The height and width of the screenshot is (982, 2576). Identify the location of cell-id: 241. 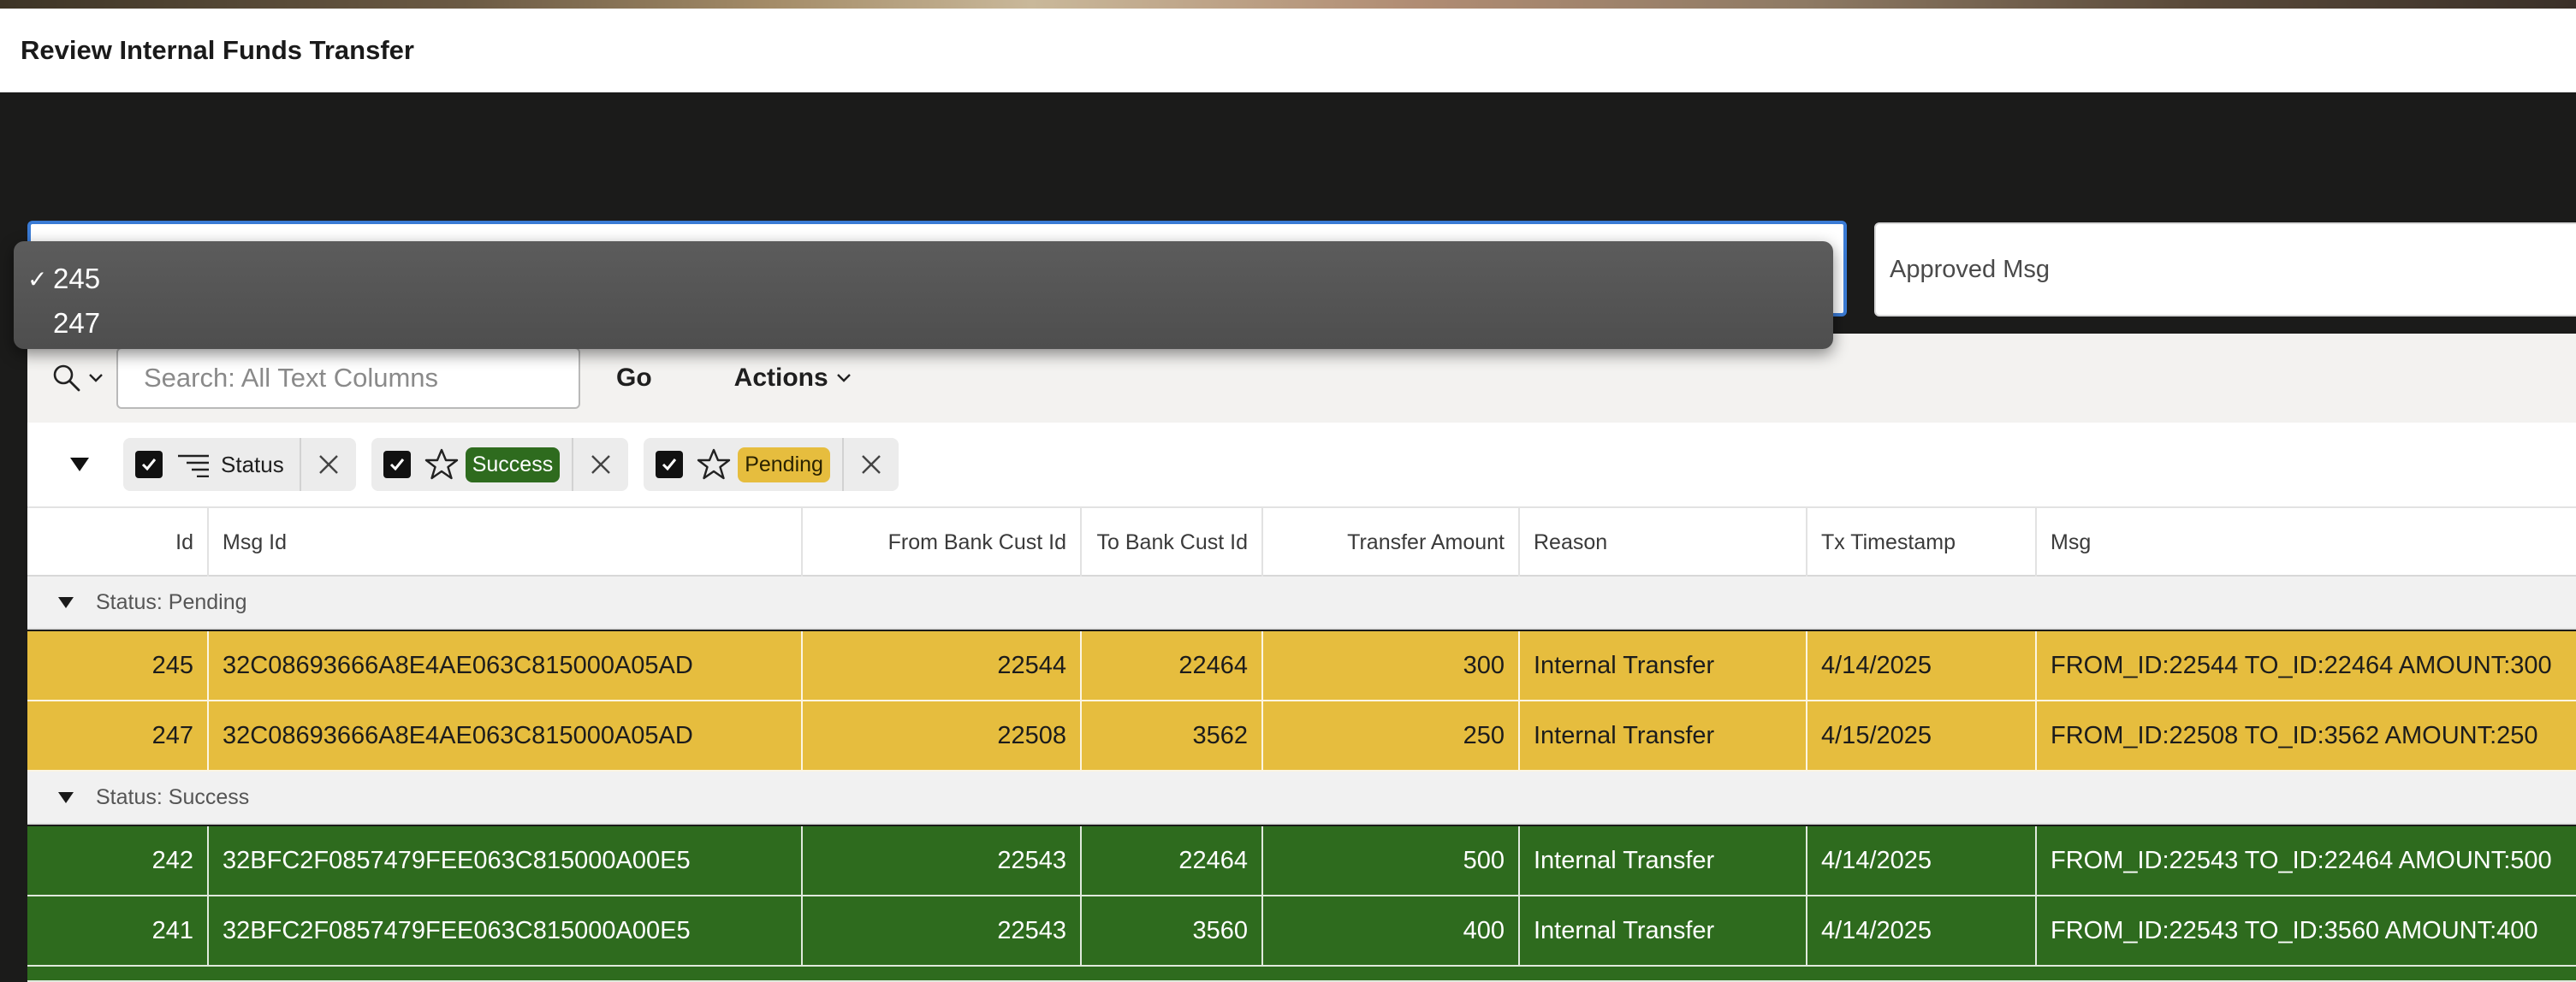
(118, 930).